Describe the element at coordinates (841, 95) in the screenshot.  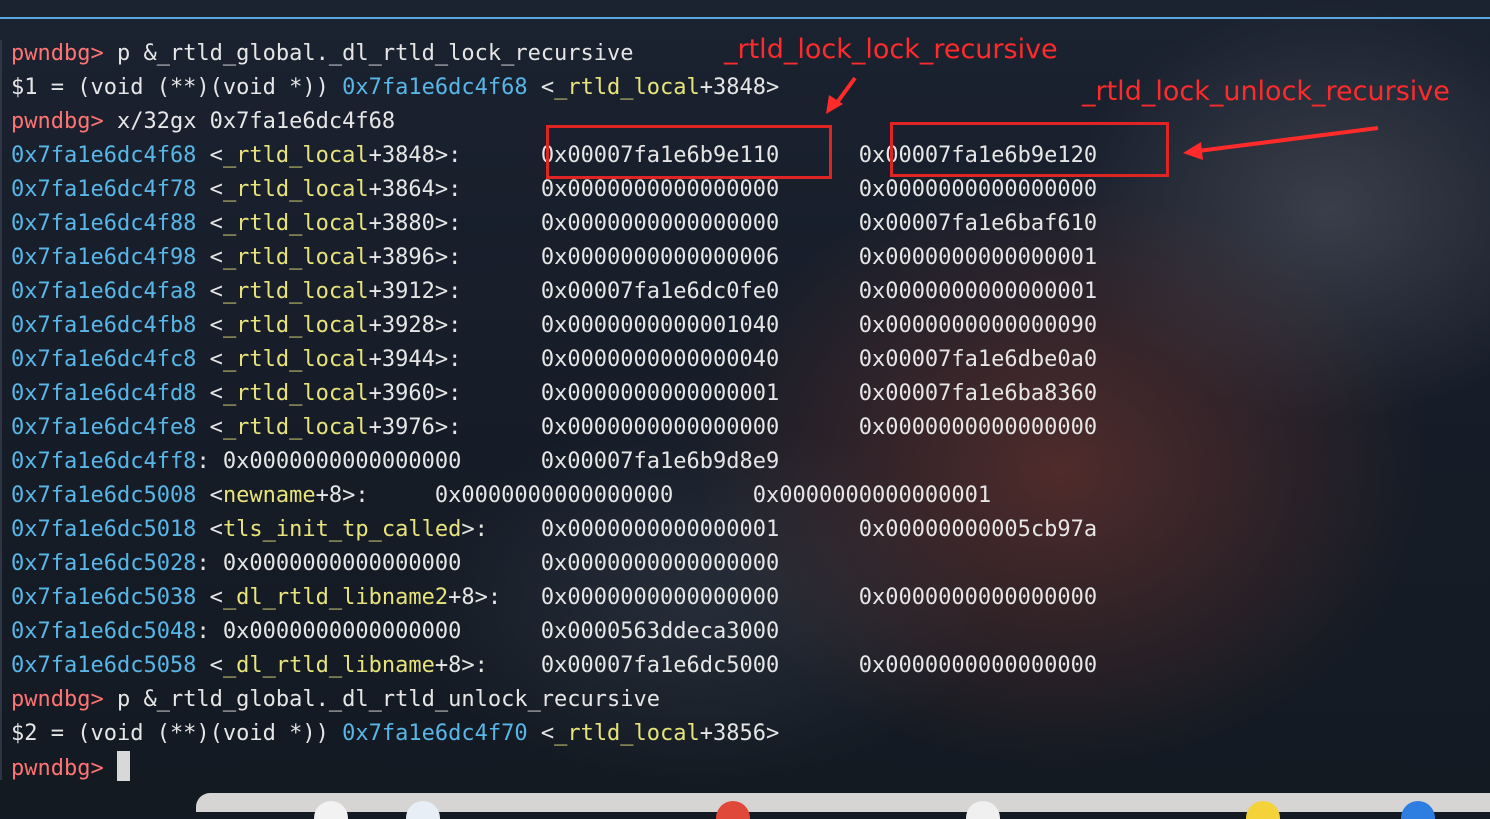
I see `arrow-lock` at that location.